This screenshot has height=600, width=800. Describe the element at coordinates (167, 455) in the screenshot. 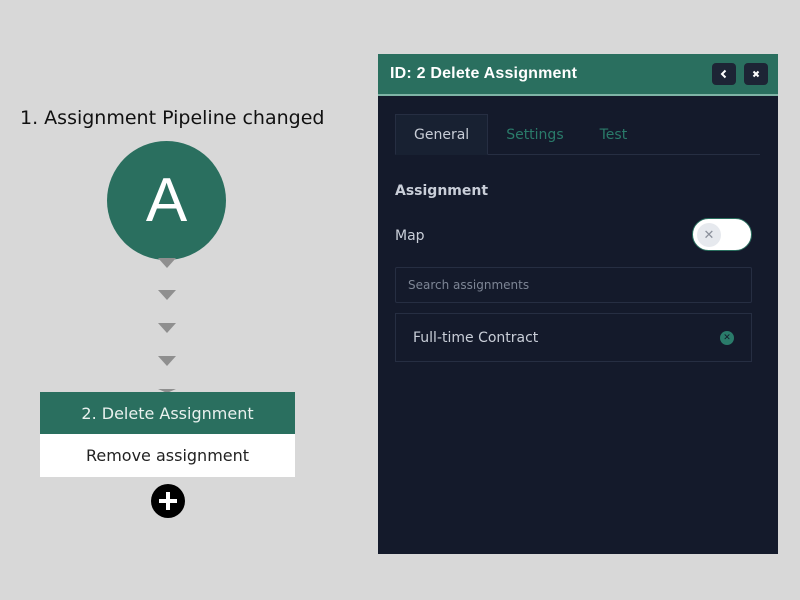

I see `step-description: Remove assignment` at that location.